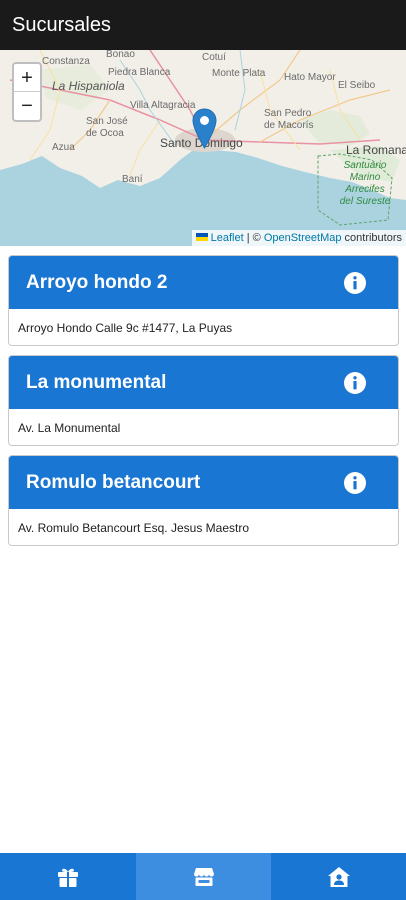 The width and height of the screenshot is (406, 900). Describe the element at coordinates (133, 528) in the screenshot. I see `branch-address: Av. Romulo Betancourt Esq. Jesus Maestro` at that location.